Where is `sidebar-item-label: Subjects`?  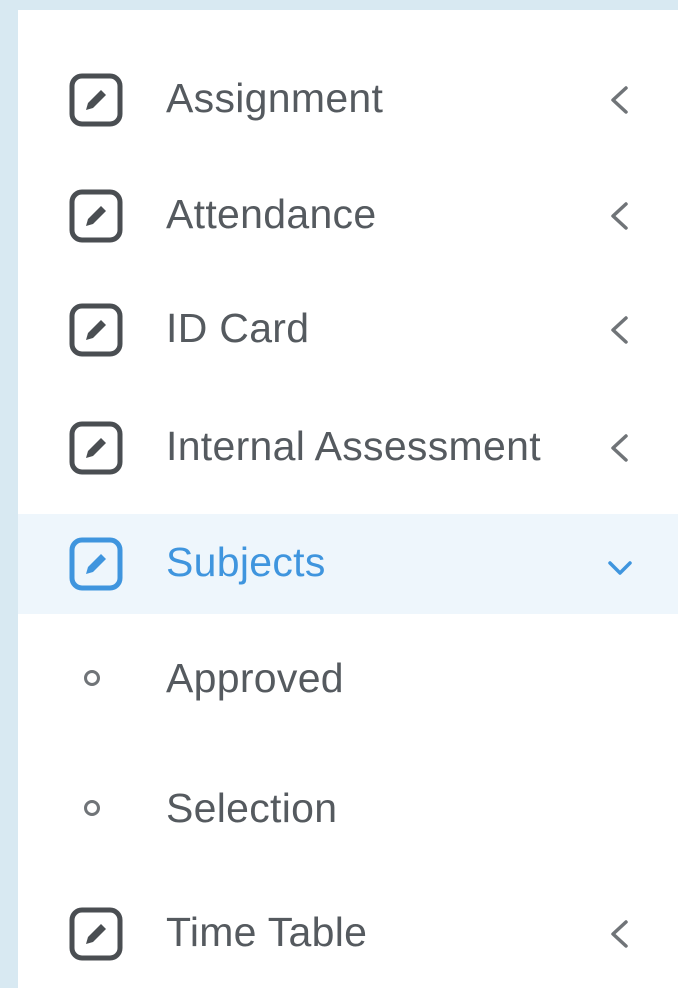
sidebar-item-label: Subjects is located at coordinates (246, 562).